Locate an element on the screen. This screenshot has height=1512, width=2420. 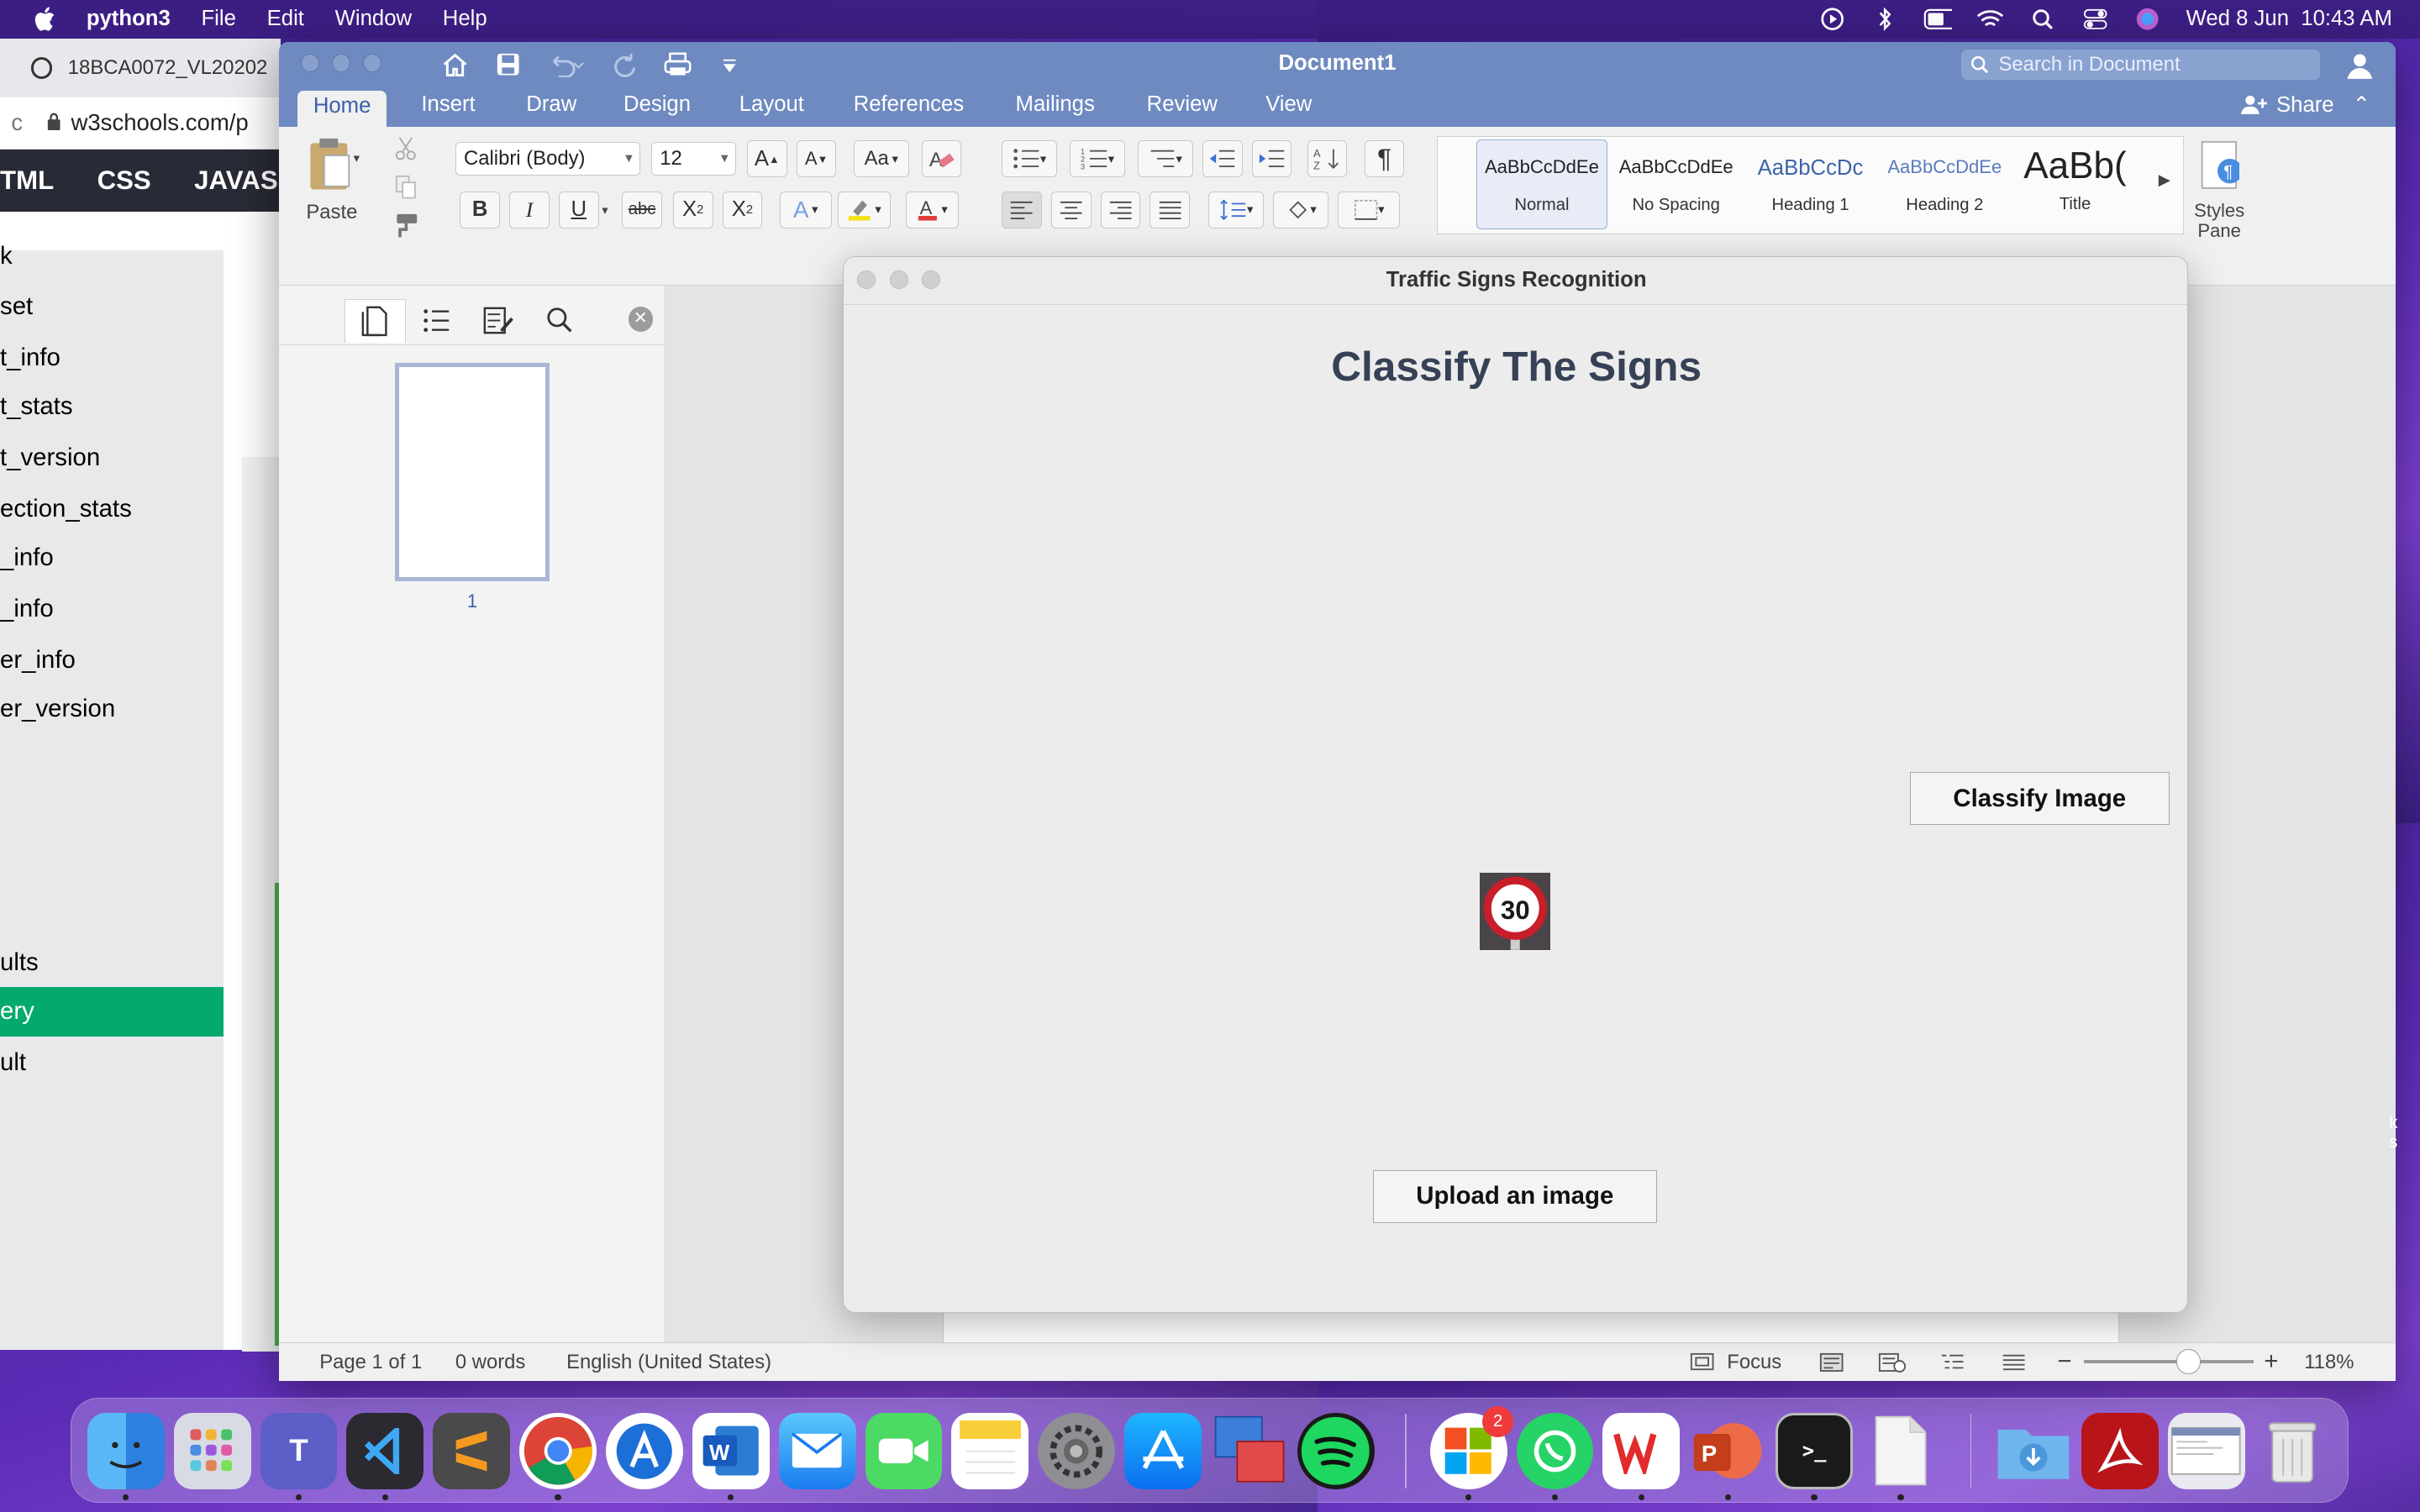
sidenav-item: er_version is located at coordinates (112, 709).